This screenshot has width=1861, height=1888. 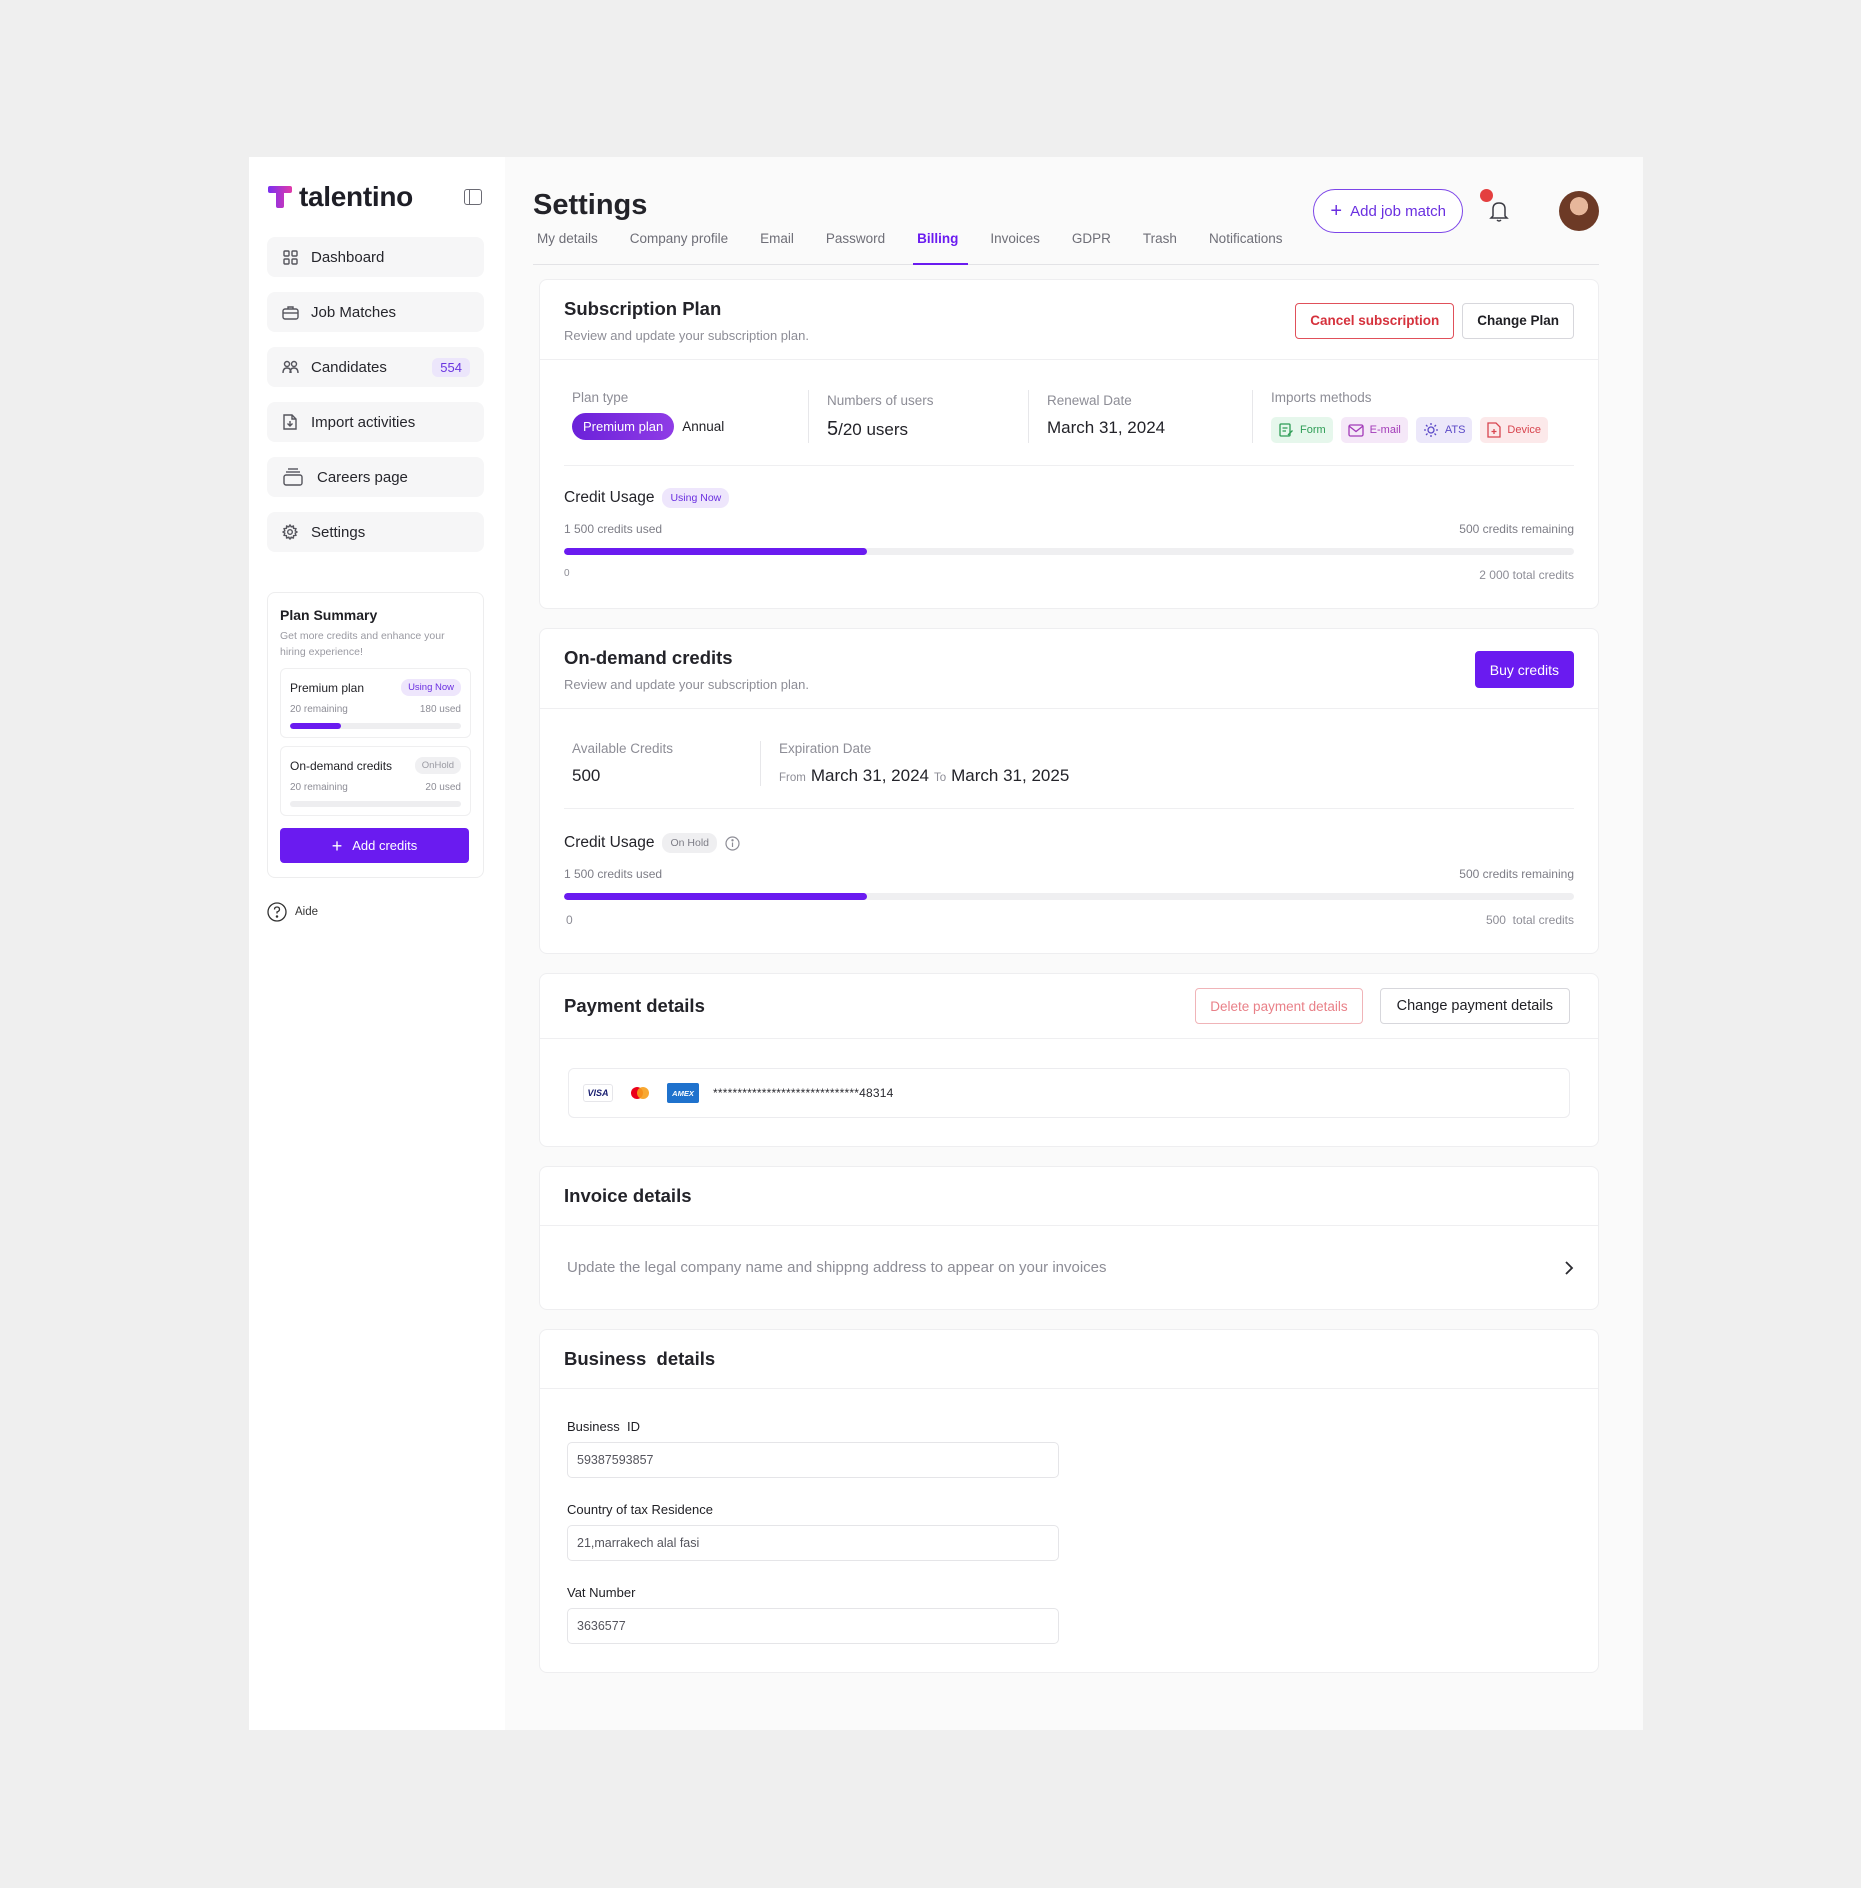 What do you see at coordinates (880, 400) in the screenshot?
I see `users-label: Numbers of users` at bounding box center [880, 400].